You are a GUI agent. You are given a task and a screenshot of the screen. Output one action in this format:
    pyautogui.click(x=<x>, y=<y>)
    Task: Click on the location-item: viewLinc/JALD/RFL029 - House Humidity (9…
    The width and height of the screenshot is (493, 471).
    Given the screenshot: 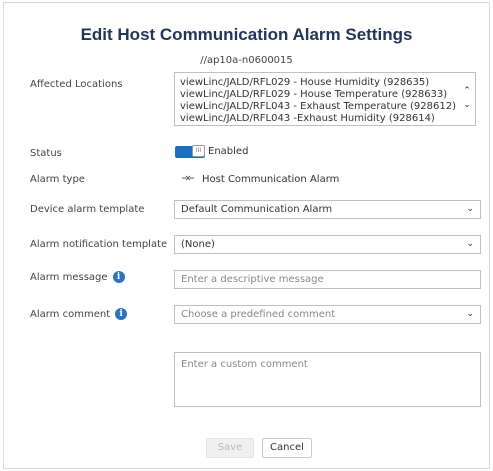 What is the action you would take?
    pyautogui.click(x=327, y=83)
    